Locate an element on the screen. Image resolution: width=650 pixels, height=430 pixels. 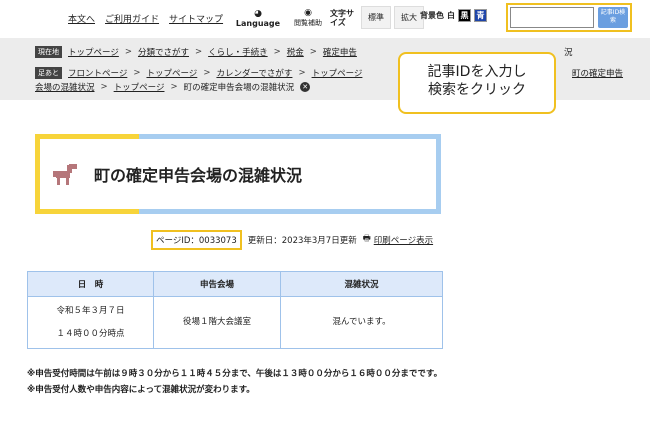
utility-links: 本文へ ご利用ガイド サイトマップ is located at coordinates (145, 18).